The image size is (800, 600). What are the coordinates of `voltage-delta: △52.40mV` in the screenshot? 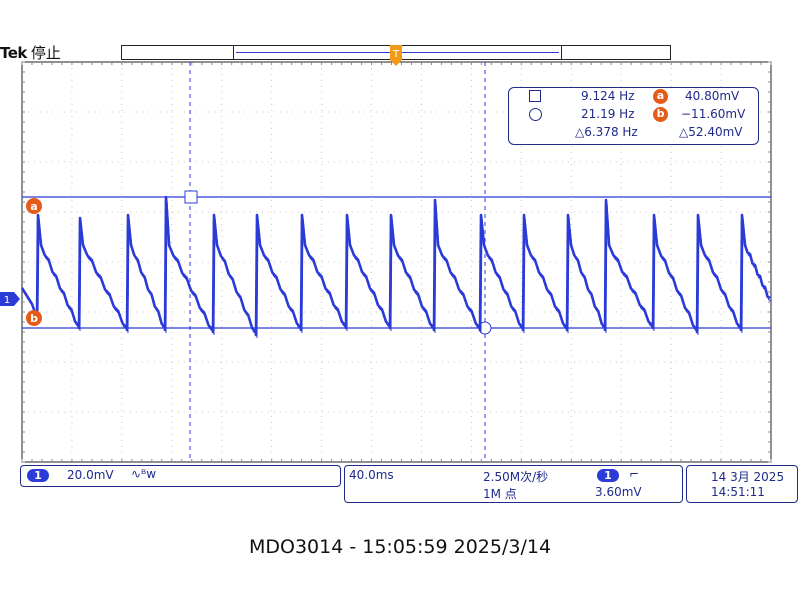 It's located at (711, 132).